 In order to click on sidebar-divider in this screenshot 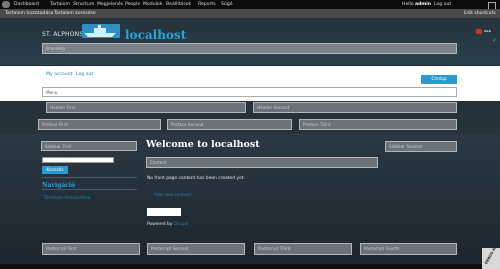, I will do `click(89, 177)`.